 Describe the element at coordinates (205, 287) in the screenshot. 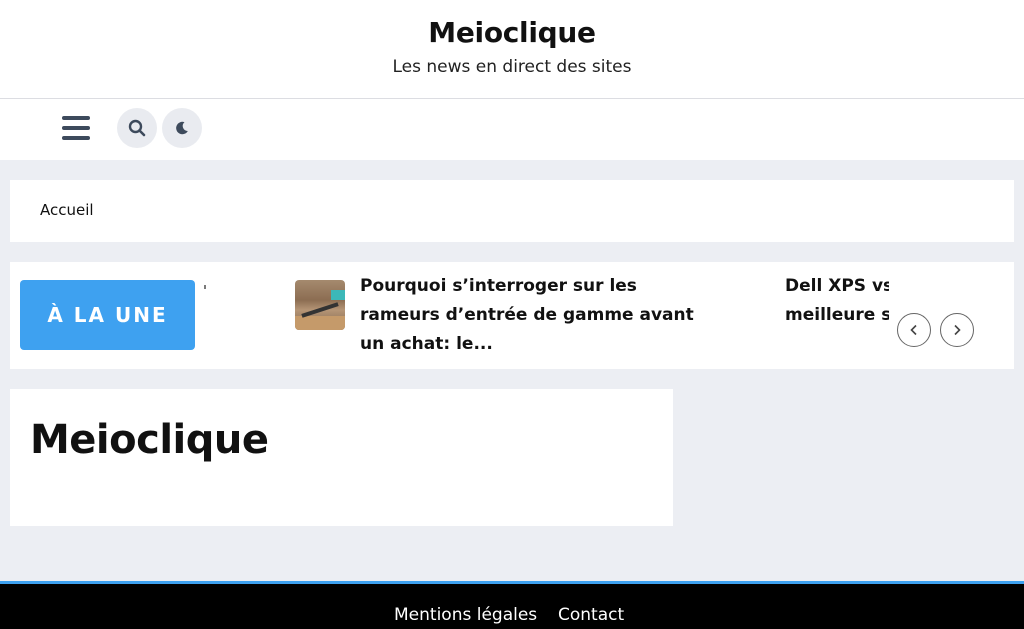

I see `ticker-divider` at that location.